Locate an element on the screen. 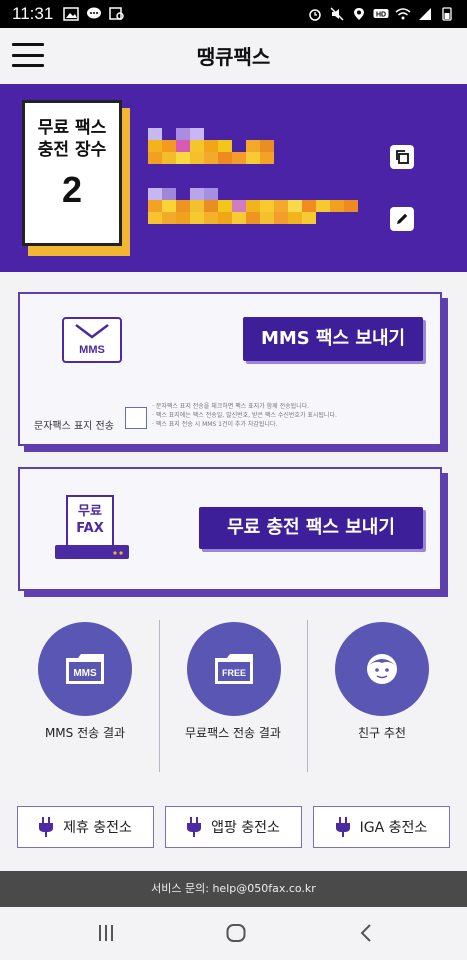  mms-icon-label: MMS is located at coordinates (92, 350).